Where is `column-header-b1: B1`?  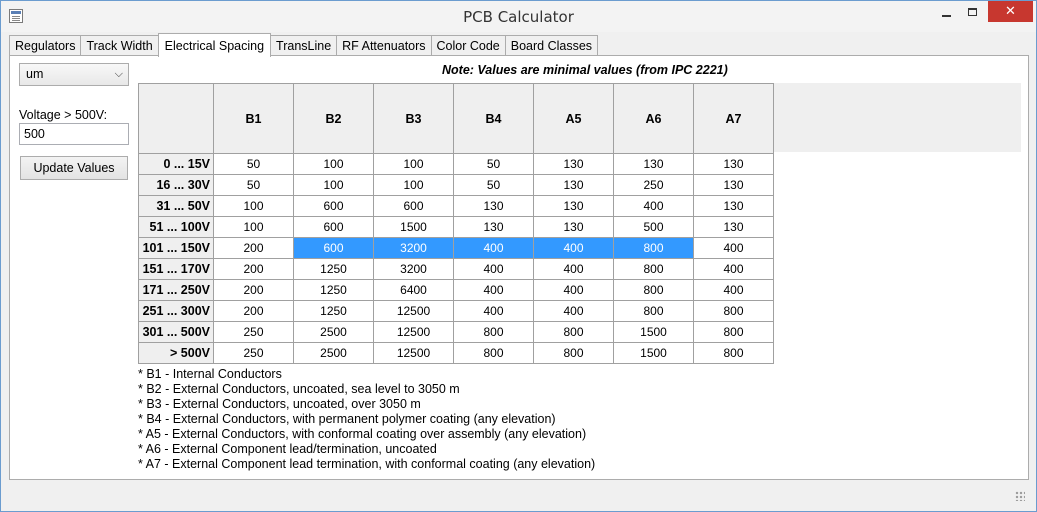 column-header-b1: B1 is located at coordinates (253, 118).